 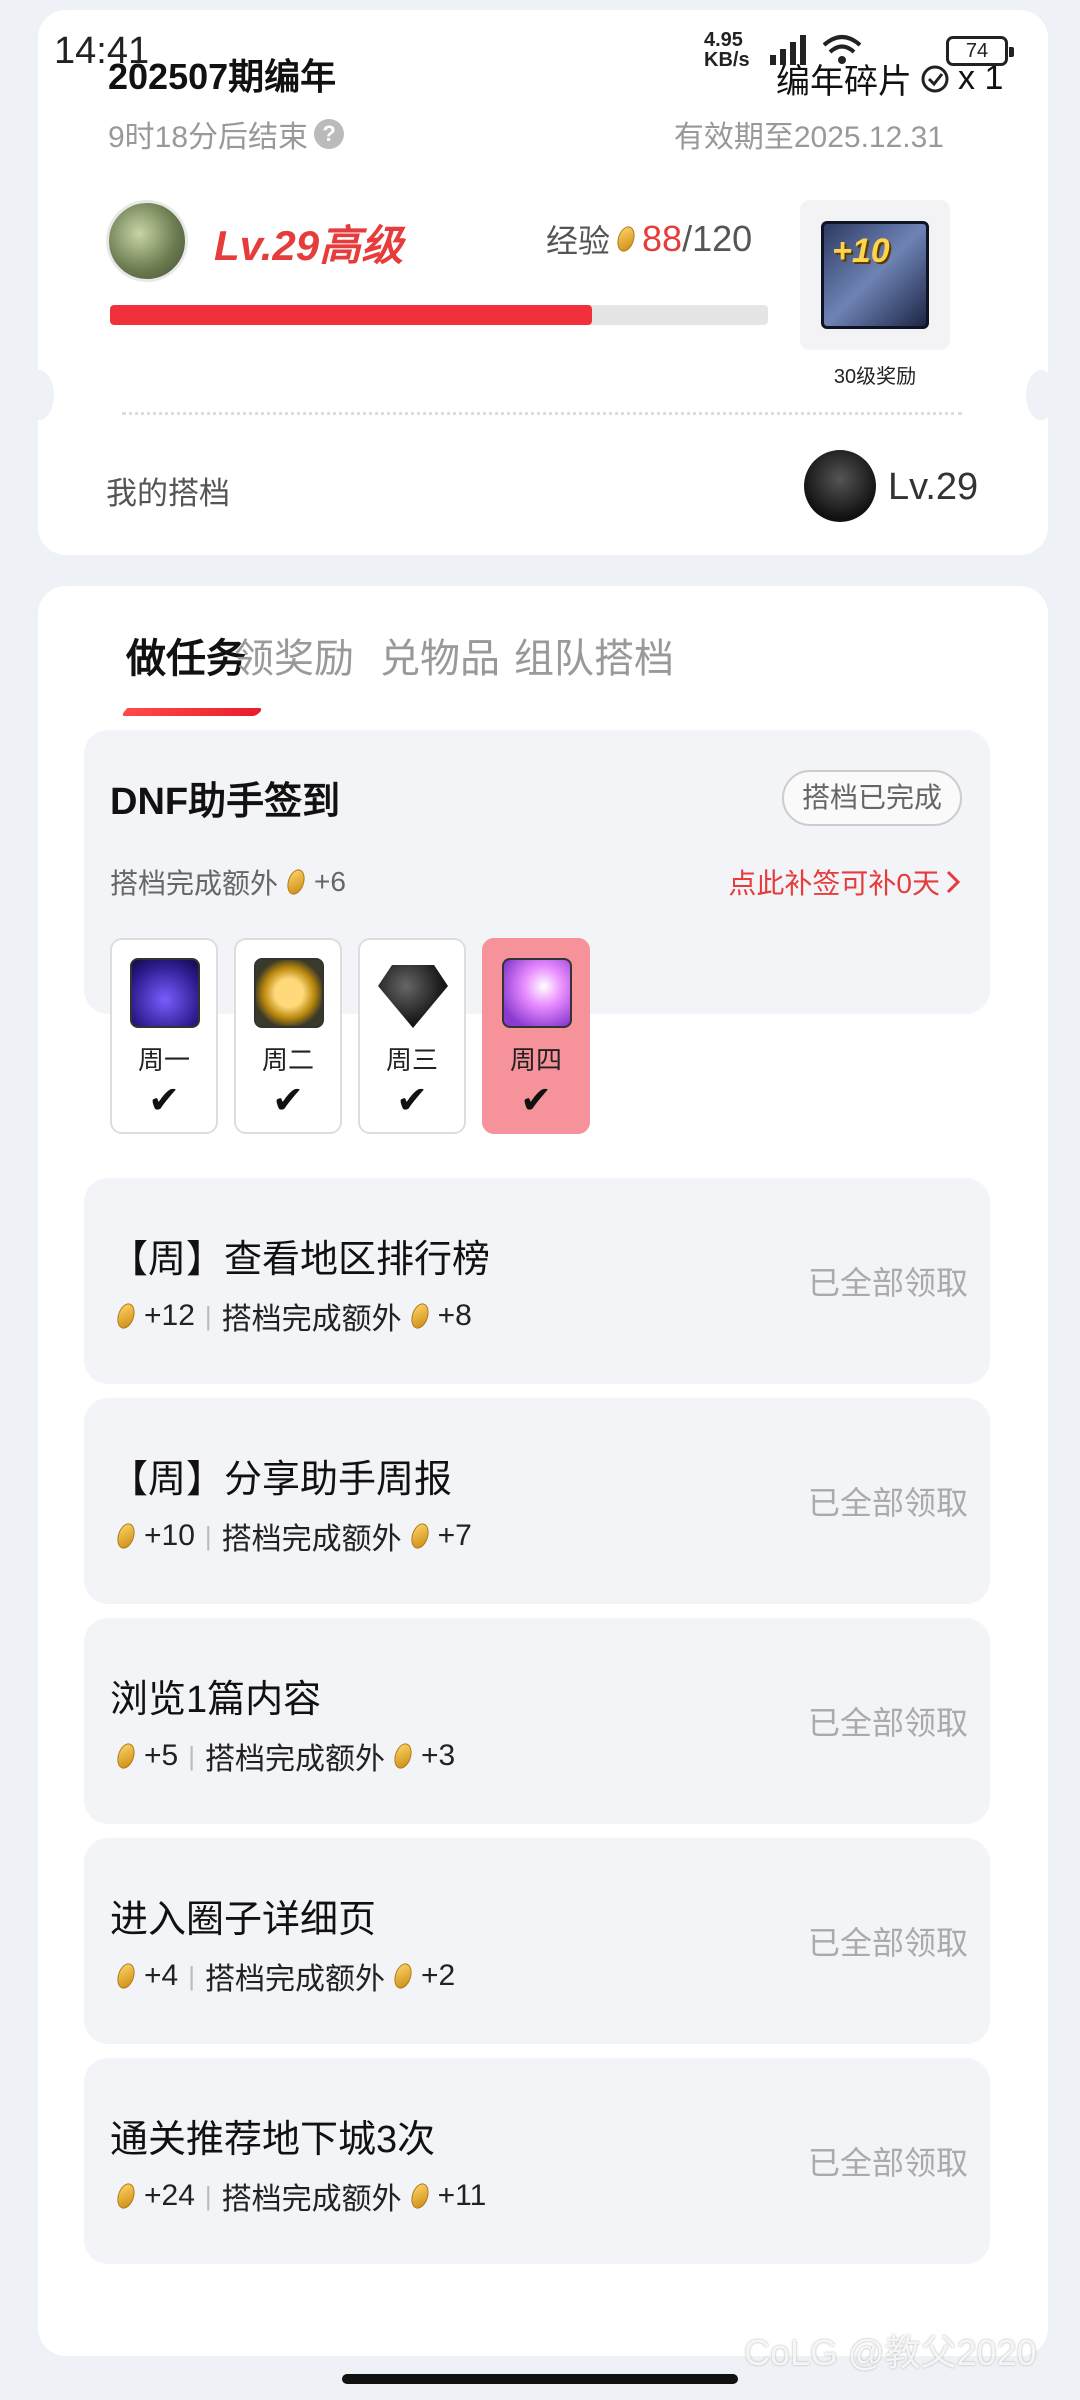 What do you see at coordinates (39, 395) in the screenshot?
I see `ticket-notch-left` at bounding box center [39, 395].